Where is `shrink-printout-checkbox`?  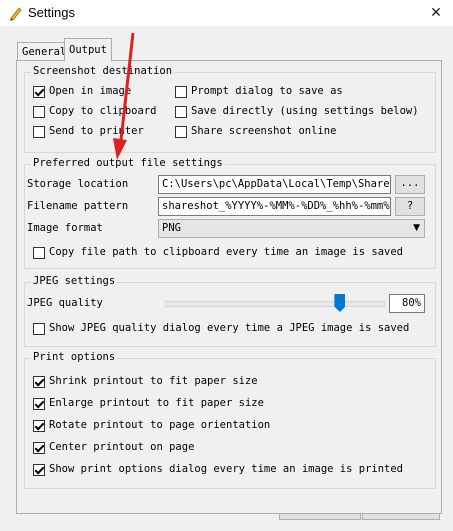
shrink-printout-checkbox is located at coordinates (39, 382).